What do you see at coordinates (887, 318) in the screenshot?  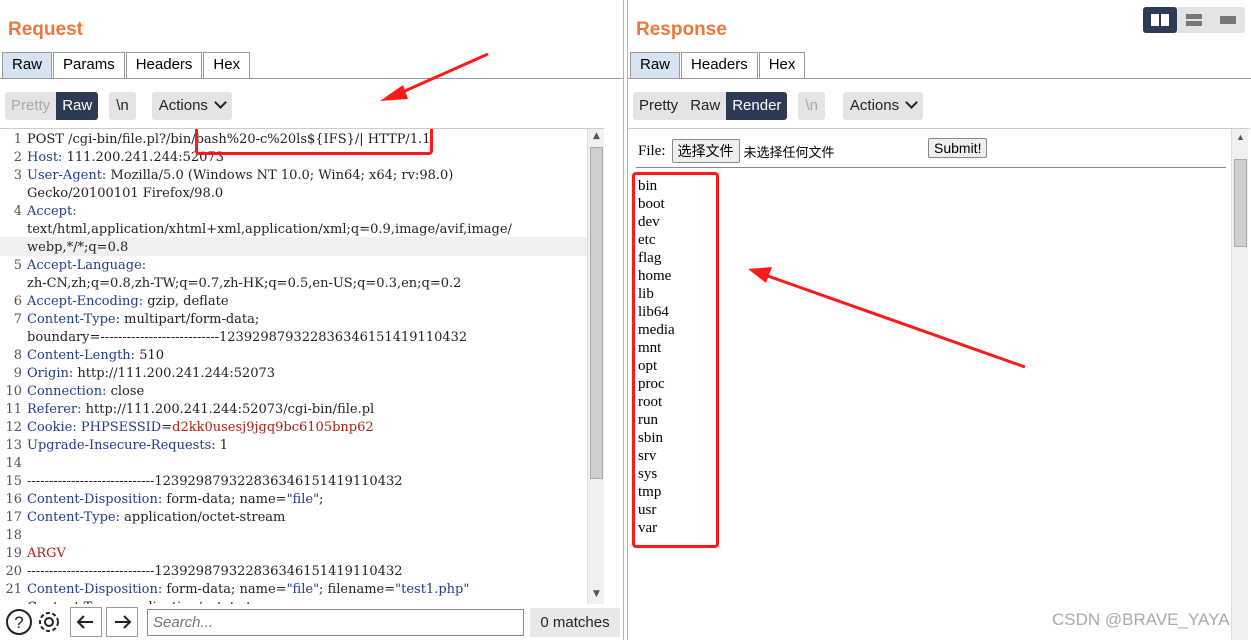 I see `arrow-to-listing` at bounding box center [887, 318].